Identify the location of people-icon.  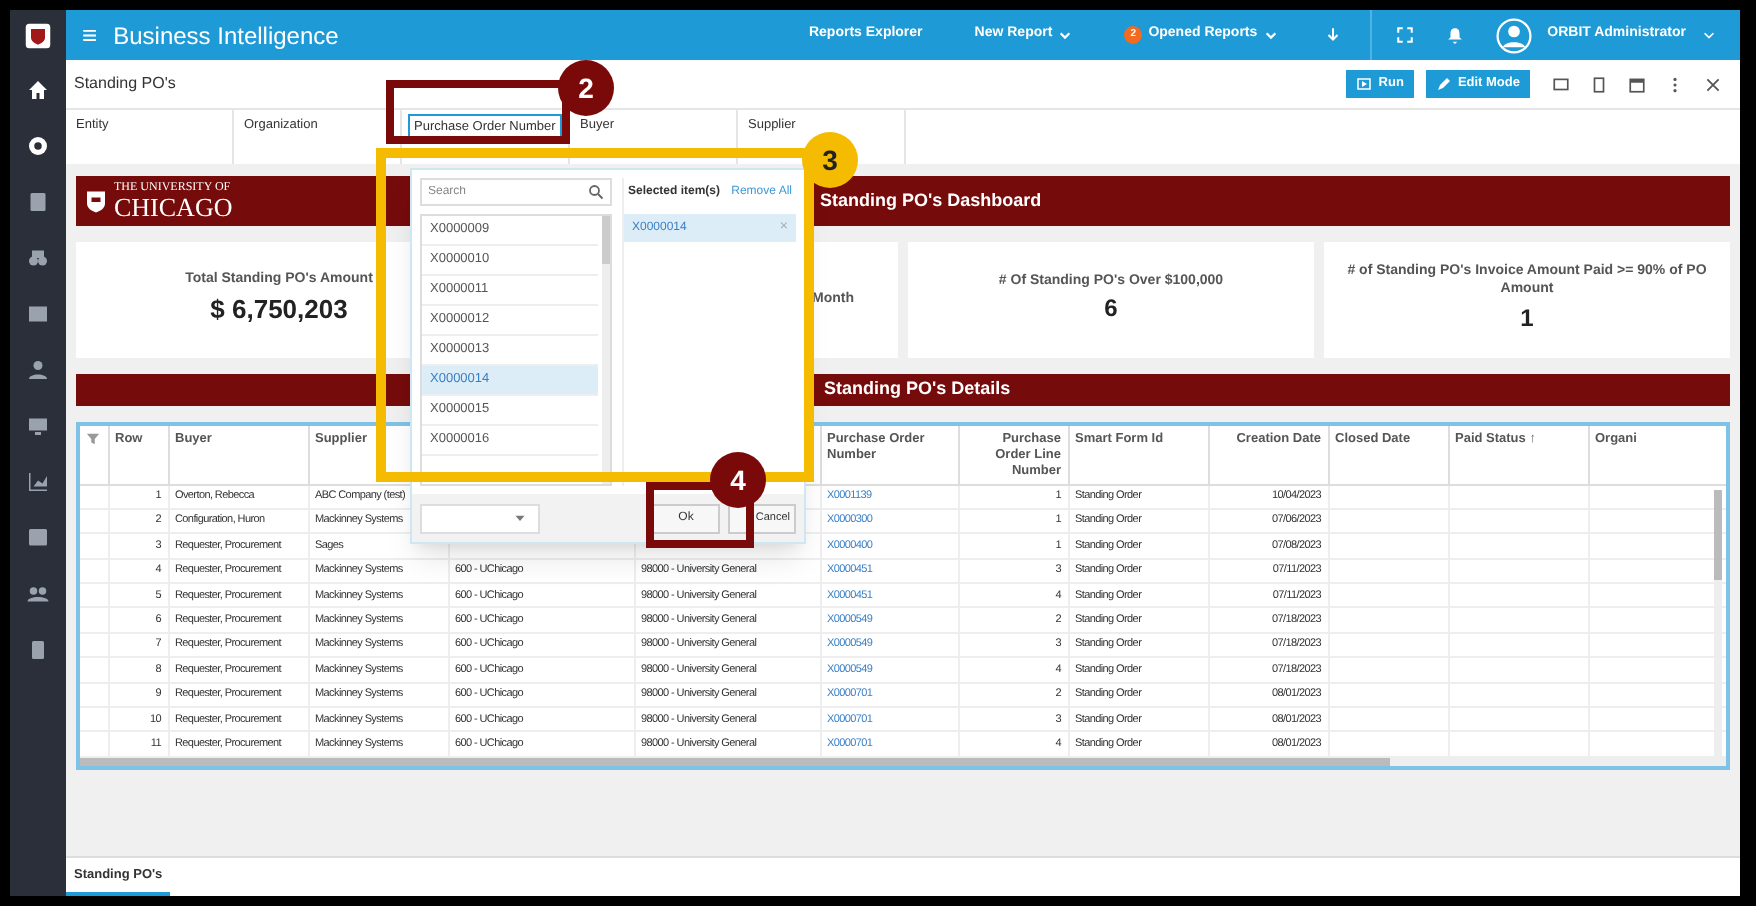
(38, 594).